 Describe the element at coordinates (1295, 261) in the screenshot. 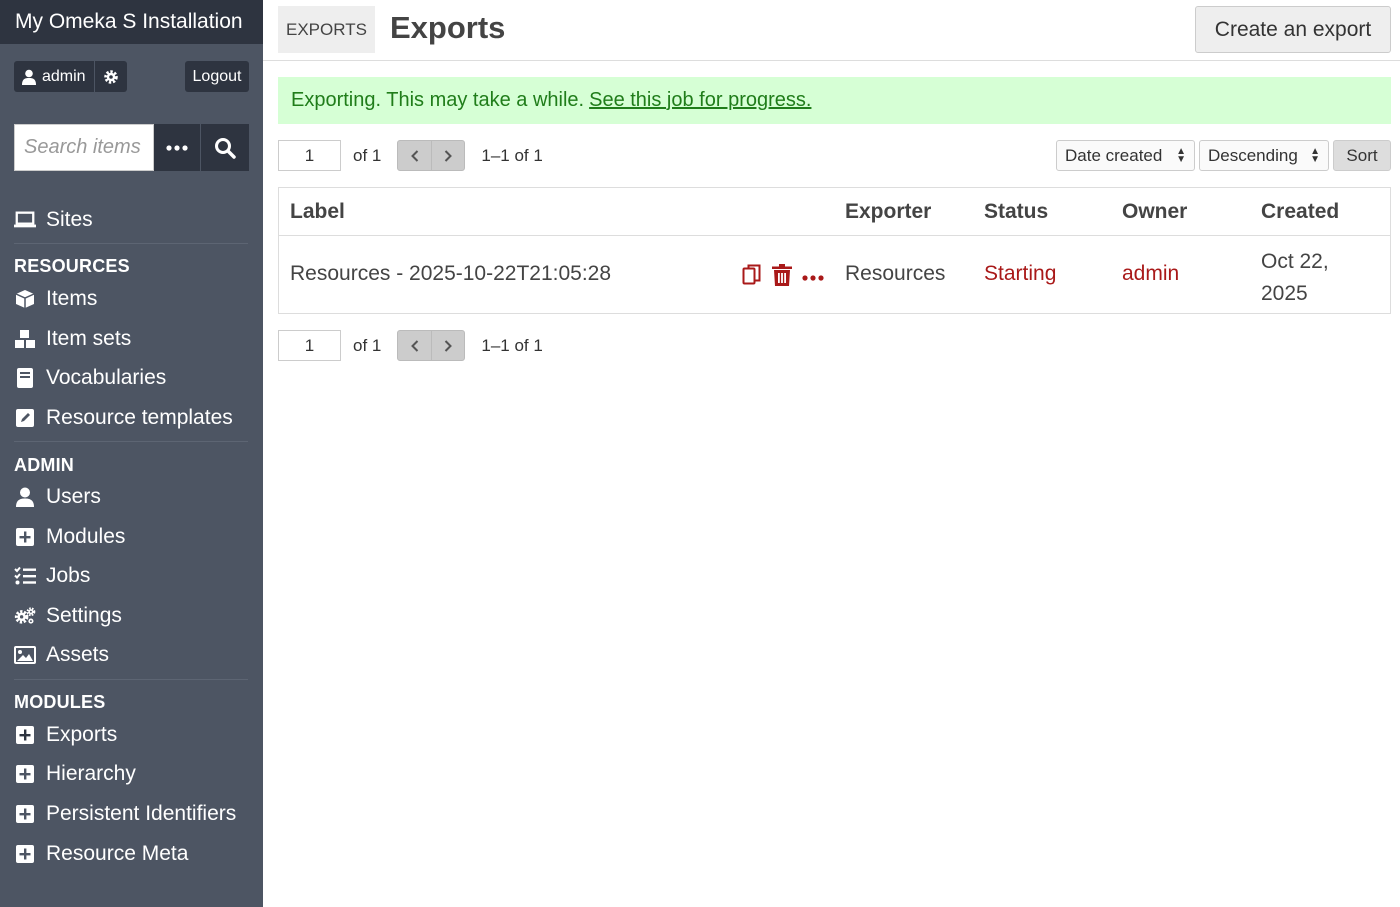

I see `created-date-line: Oct 22,` at that location.